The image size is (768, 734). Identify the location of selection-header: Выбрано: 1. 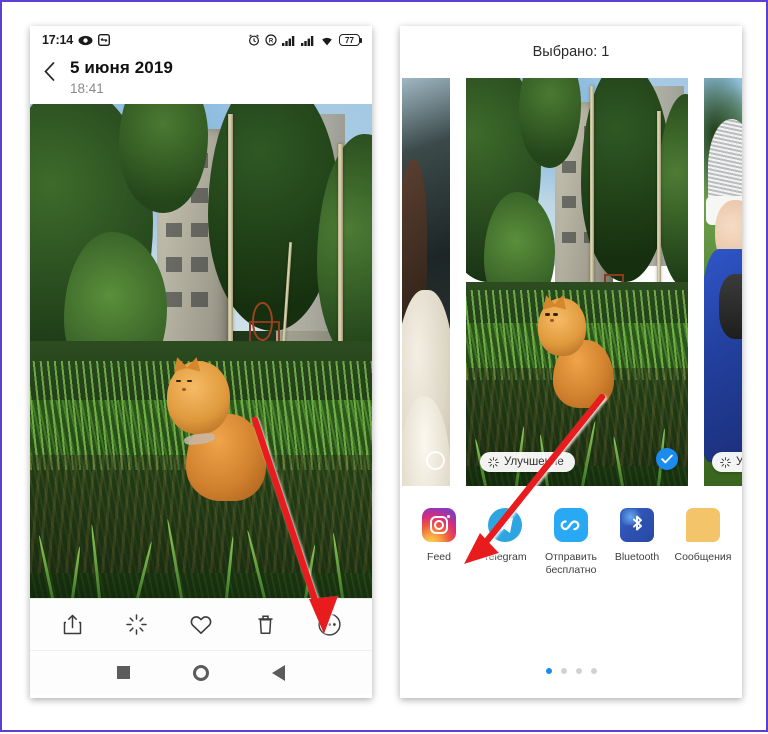
(571, 52).